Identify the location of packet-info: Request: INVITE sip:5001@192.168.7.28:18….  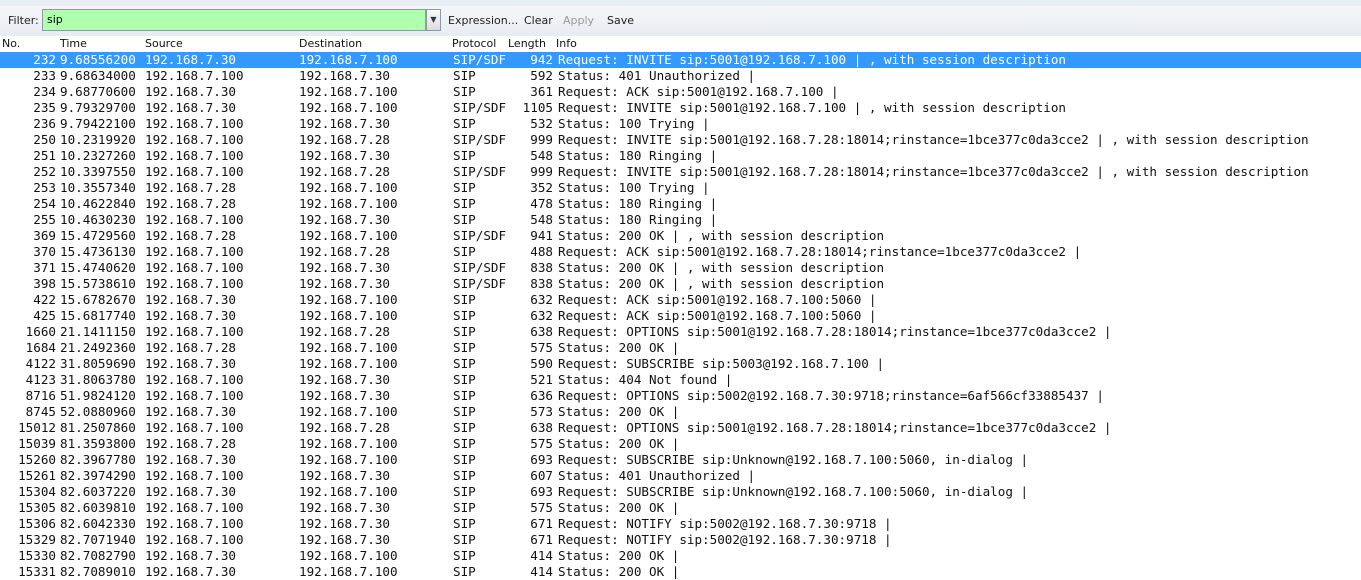
(933, 171).